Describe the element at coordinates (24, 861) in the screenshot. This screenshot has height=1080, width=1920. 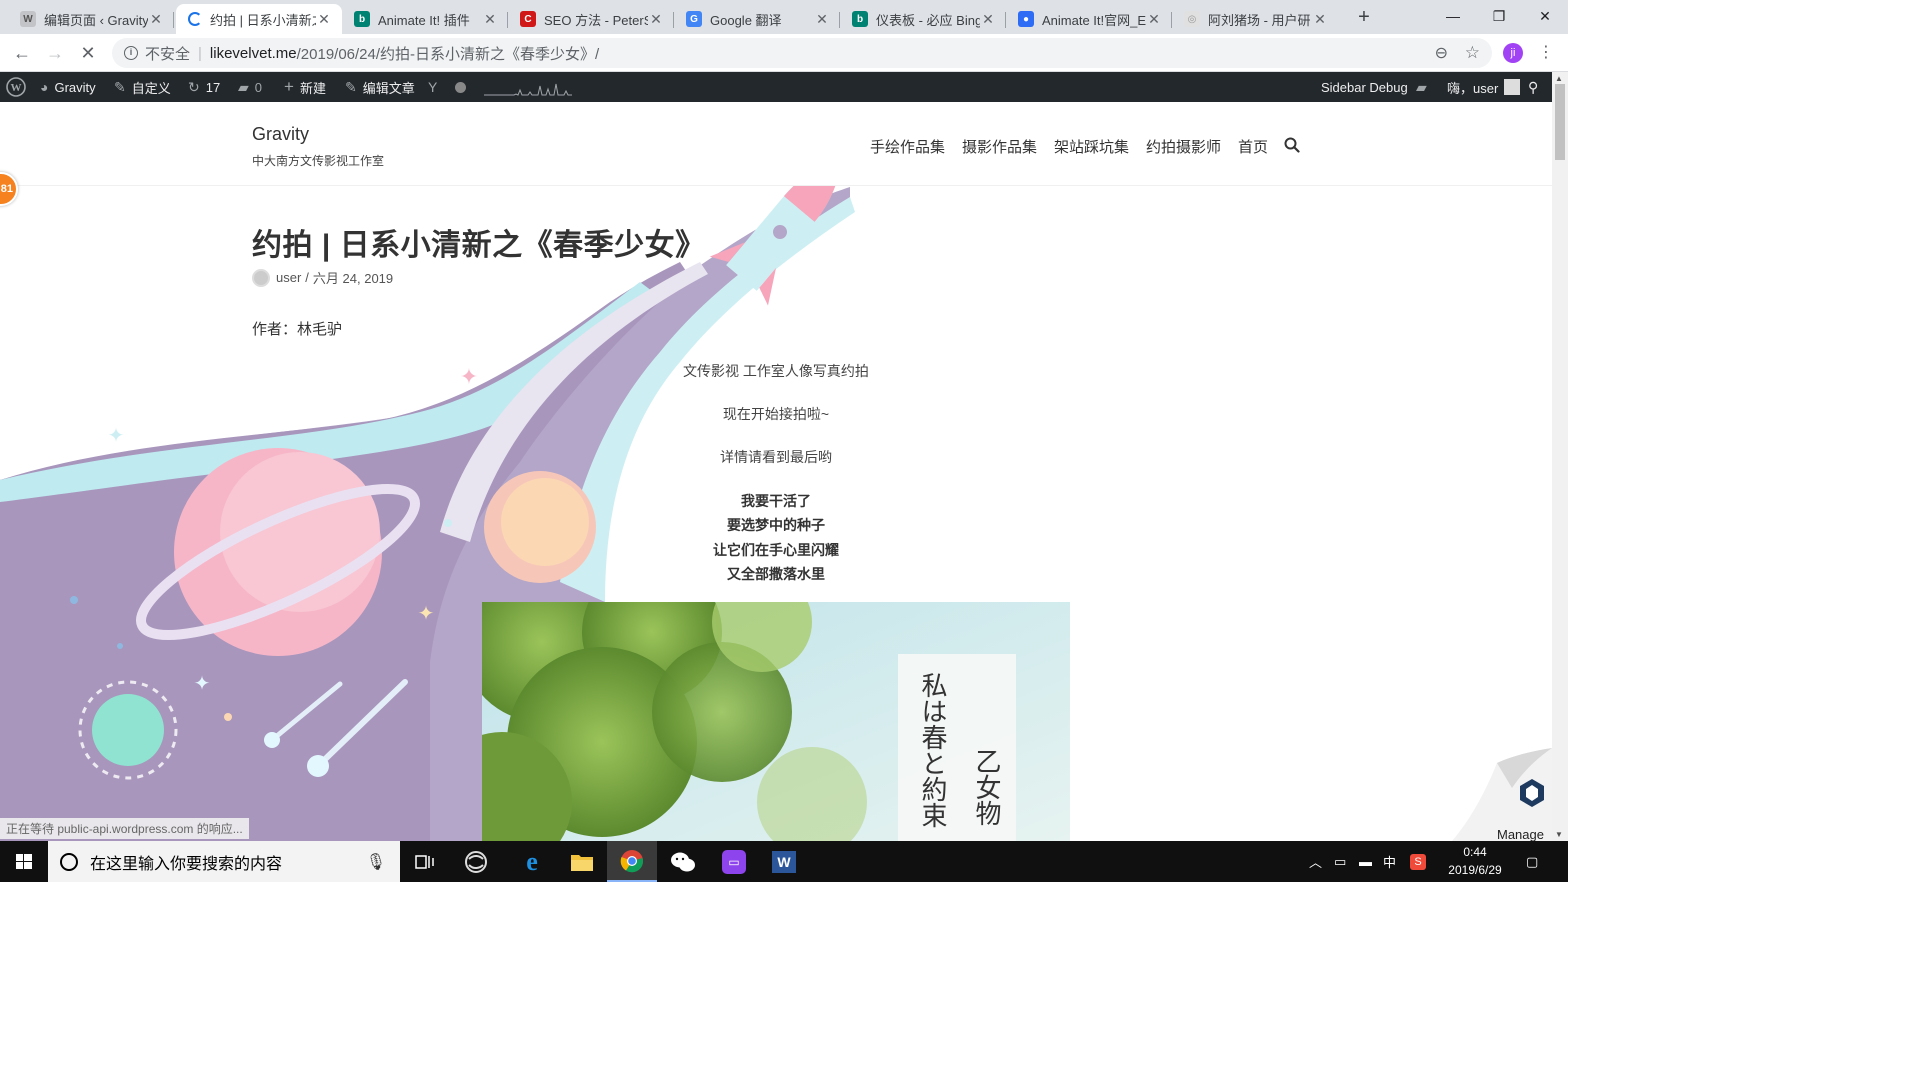
I see `windows-start-icon` at that location.